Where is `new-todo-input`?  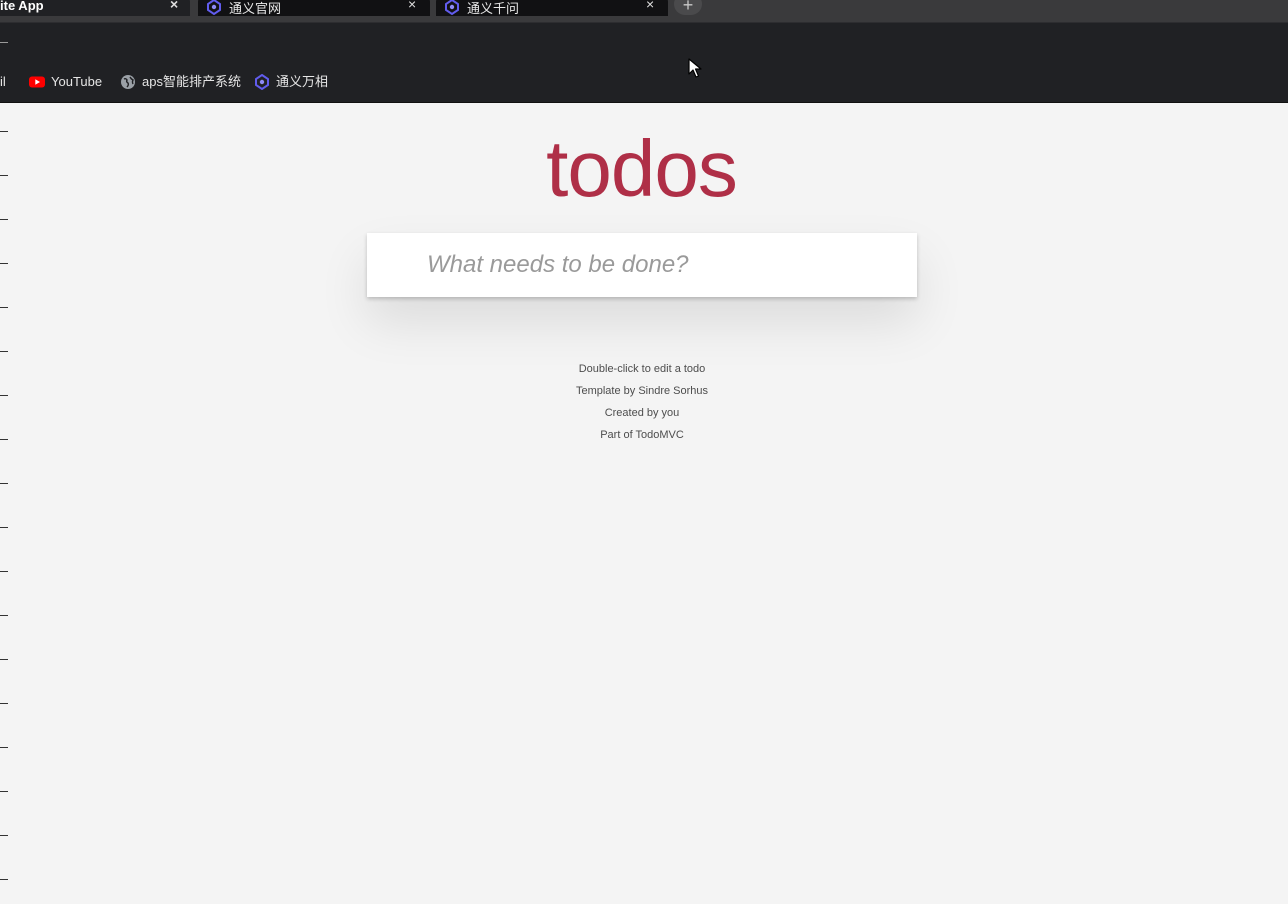 new-todo-input is located at coordinates (642, 265).